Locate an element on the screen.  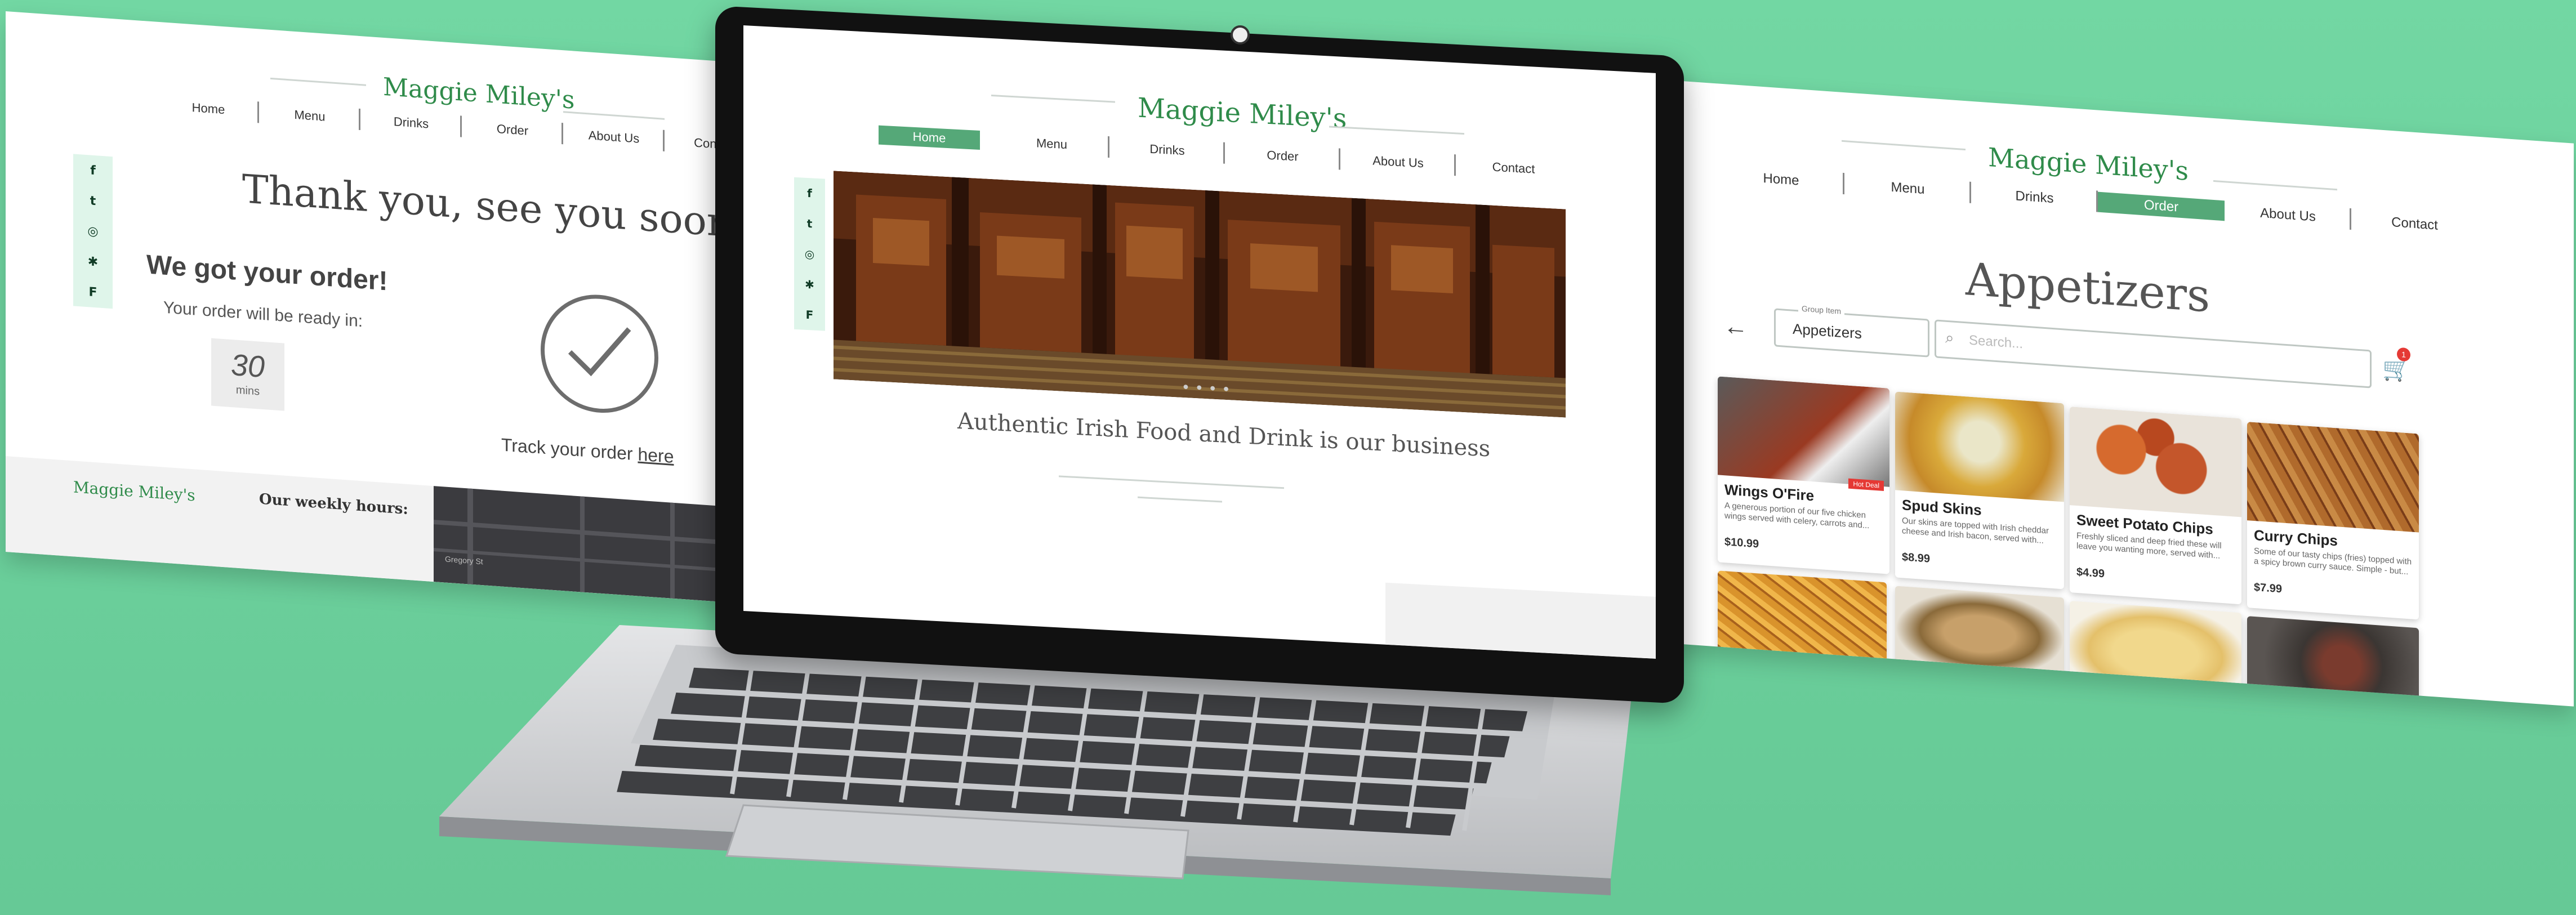
ready-in-label: Your order will be ready in: is located at coordinates (263, 314).